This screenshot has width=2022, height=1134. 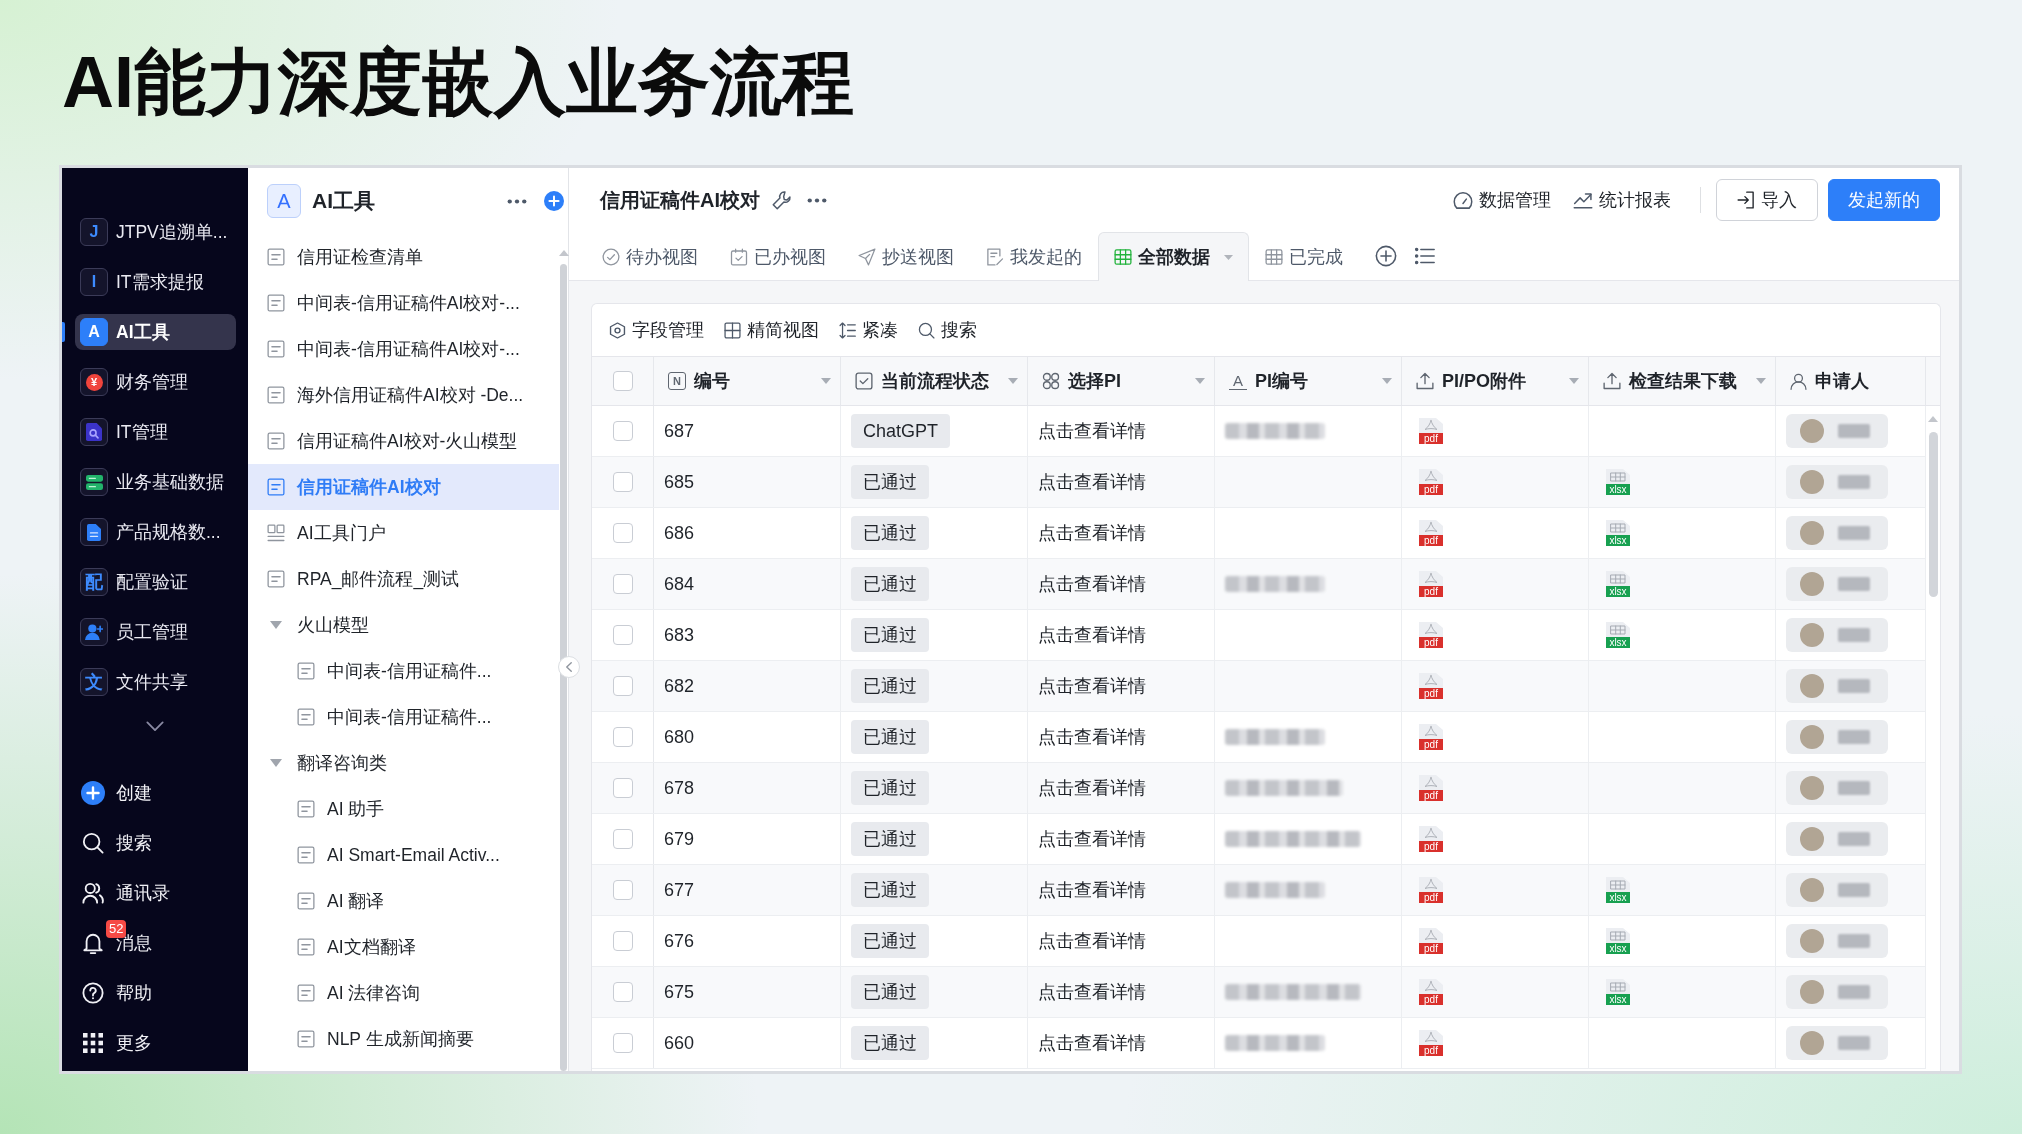 I want to click on column-header: 申请人, so click(x=1851, y=381).